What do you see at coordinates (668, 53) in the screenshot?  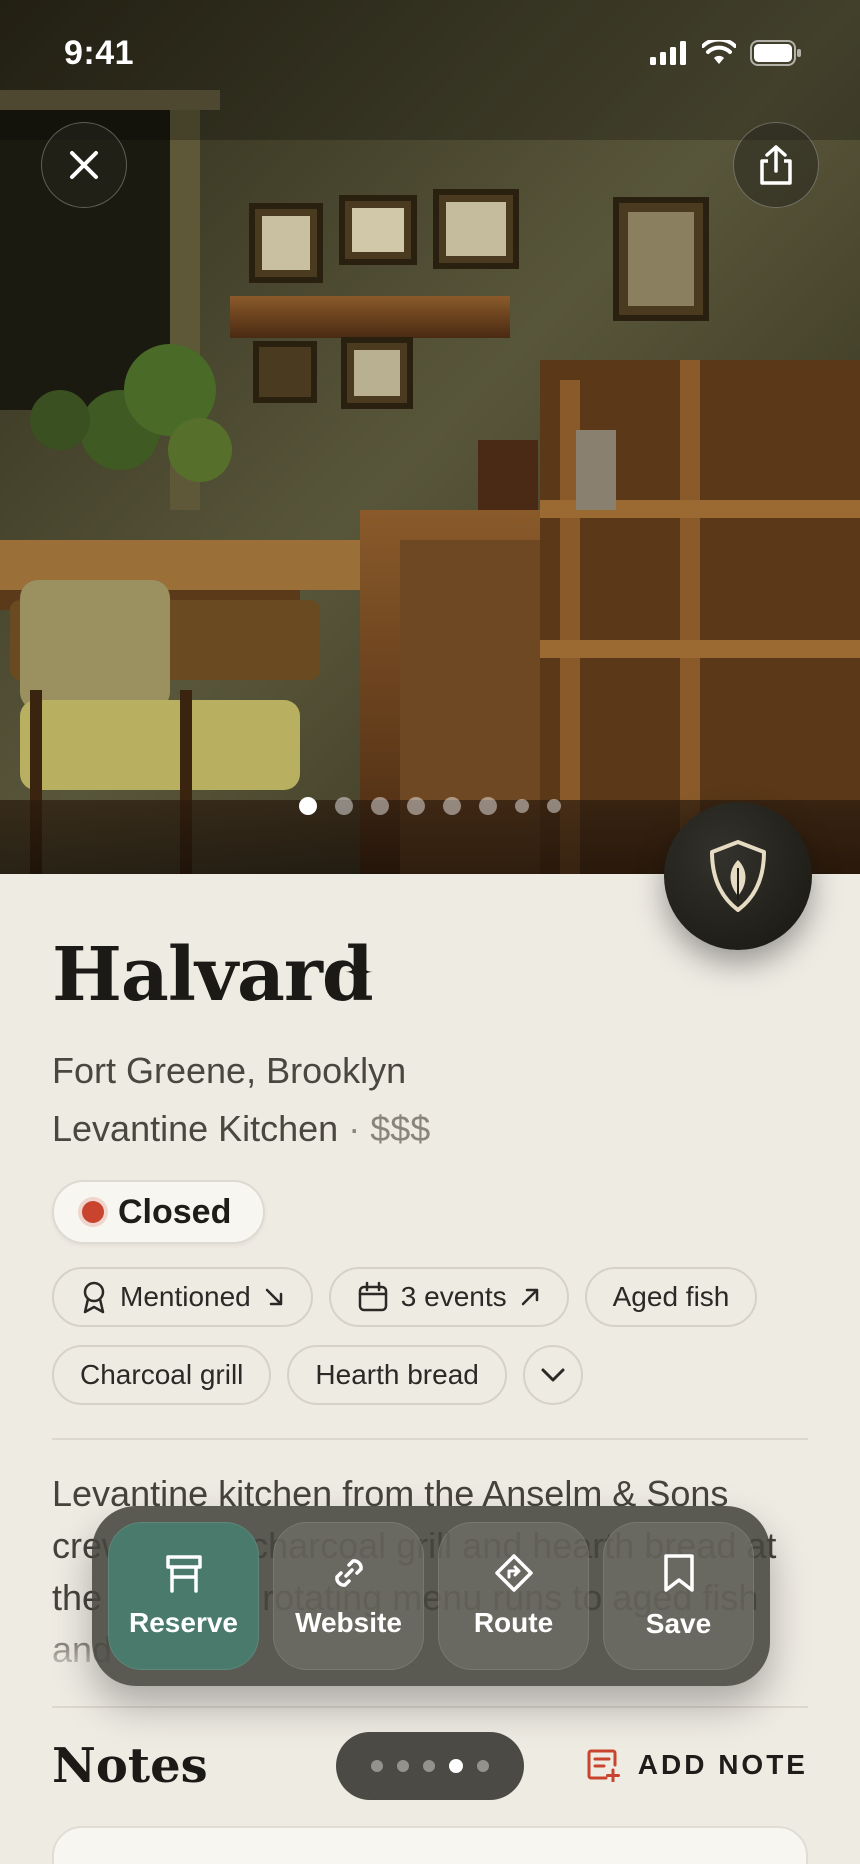 I see `cellular-signal-icon` at bounding box center [668, 53].